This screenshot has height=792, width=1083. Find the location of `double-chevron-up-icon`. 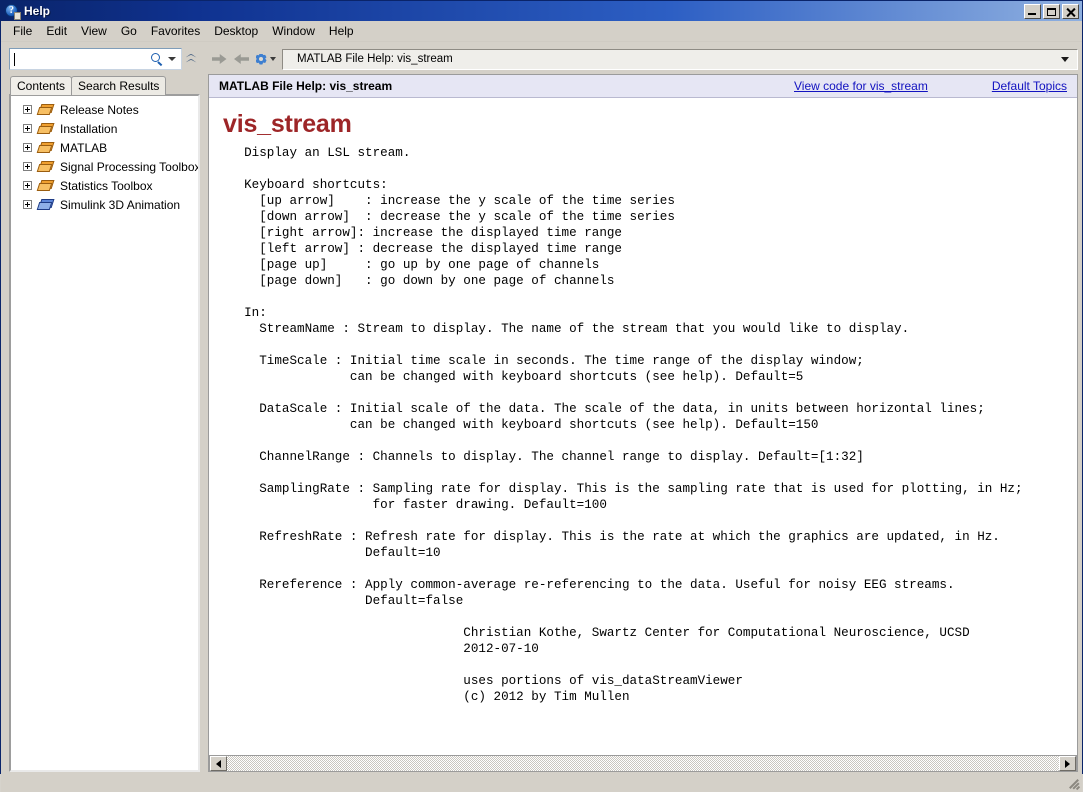

double-chevron-up-icon is located at coordinates (191, 59).